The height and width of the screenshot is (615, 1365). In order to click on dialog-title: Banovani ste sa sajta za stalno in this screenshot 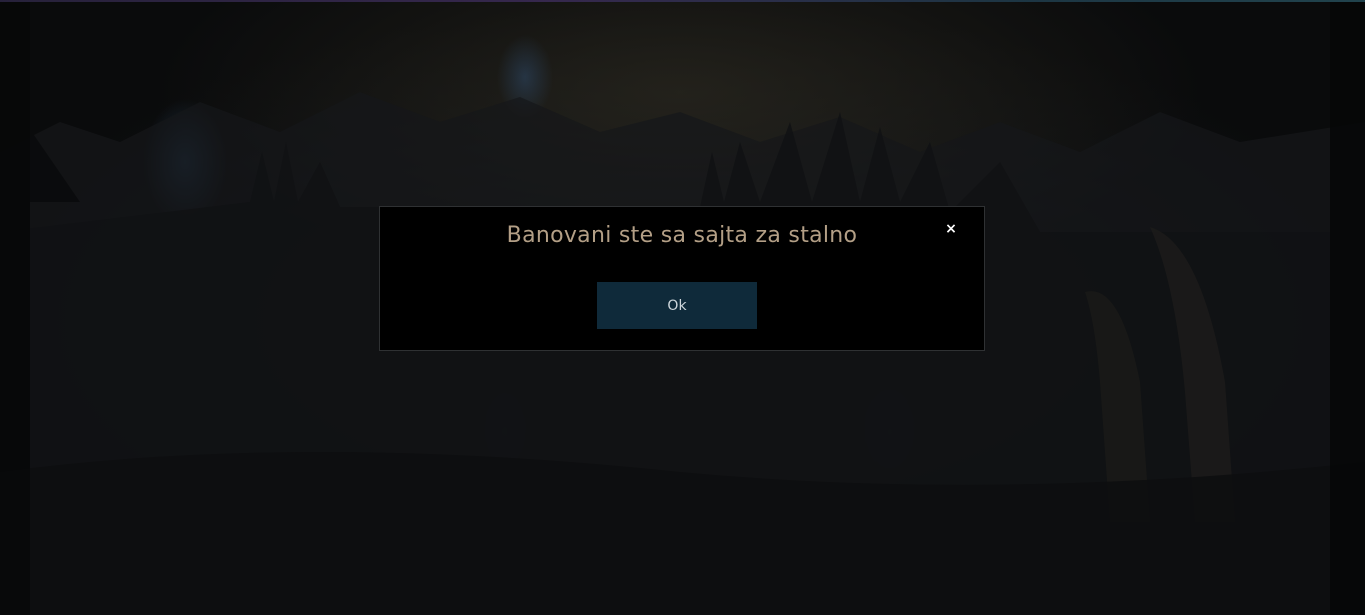, I will do `click(682, 235)`.